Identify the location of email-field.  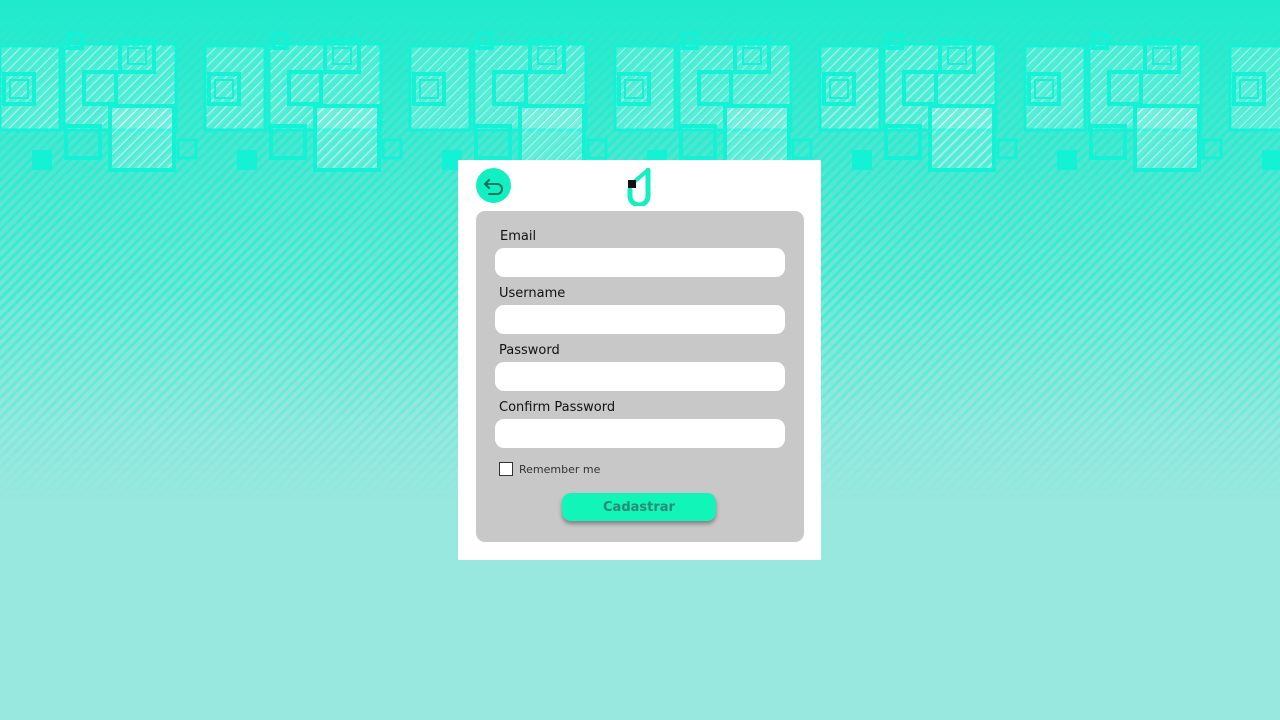
(640, 262).